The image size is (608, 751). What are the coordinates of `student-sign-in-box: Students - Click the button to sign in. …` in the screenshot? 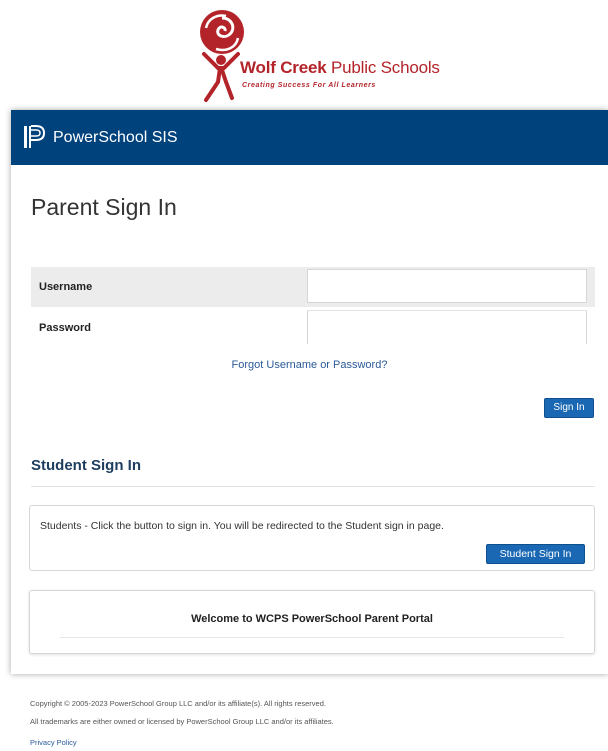 It's located at (312, 538).